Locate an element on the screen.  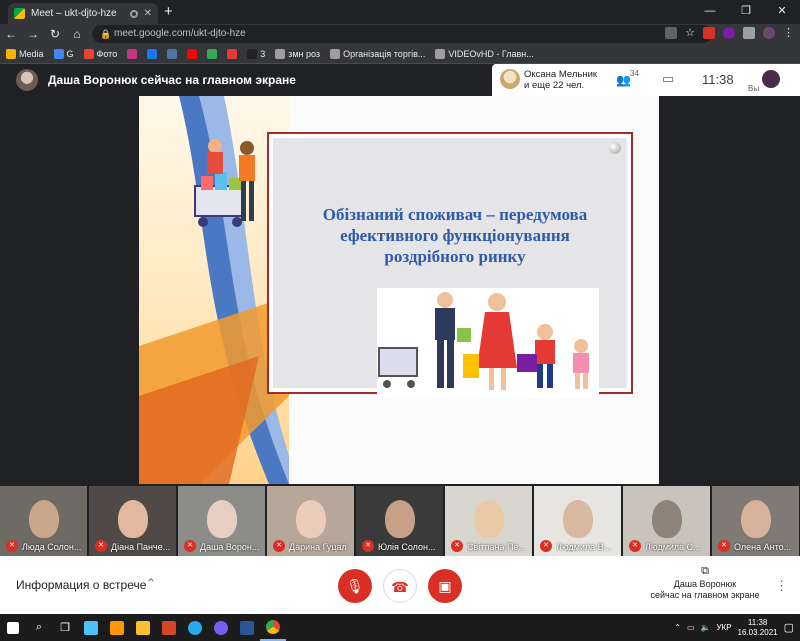
home-icon: ⌂ is located at coordinates (77, 34).